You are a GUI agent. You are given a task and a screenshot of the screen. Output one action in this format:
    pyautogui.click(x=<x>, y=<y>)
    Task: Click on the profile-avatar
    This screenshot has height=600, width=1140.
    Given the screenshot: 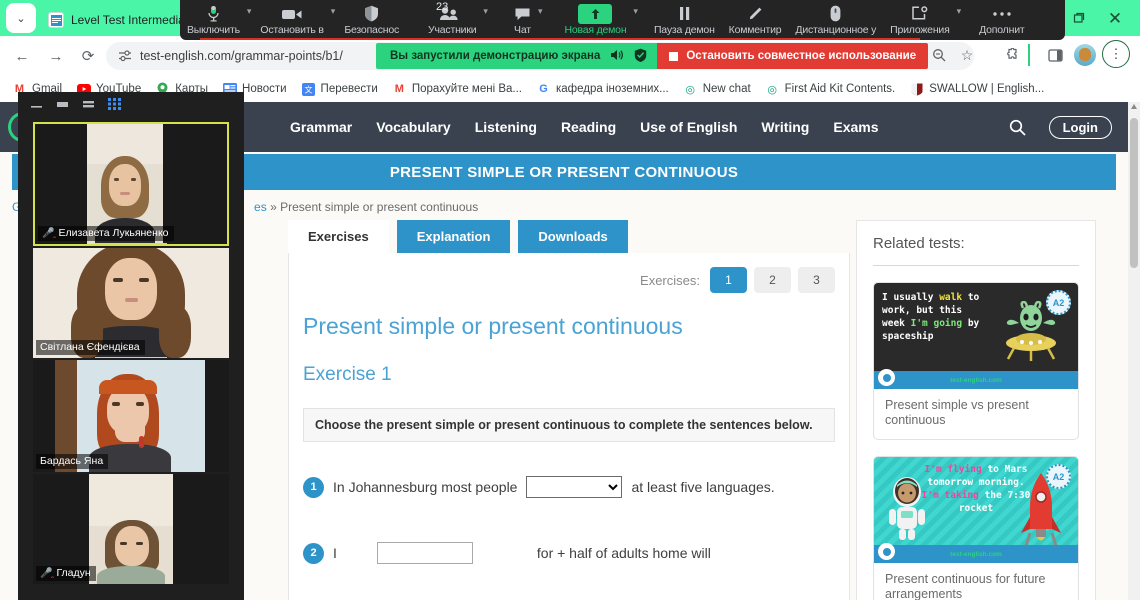 What is the action you would take?
    pyautogui.click(x=1085, y=55)
    